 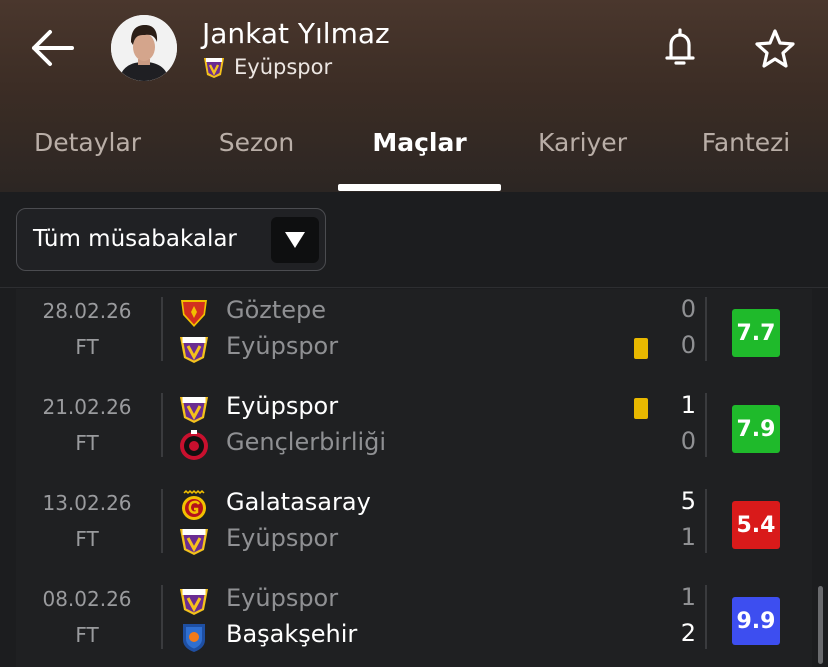 What do you see at coordinates (438, 444) in the screenshot?
I see `away-team-row: Gençlerbirliği 0` at bounding box center [438, 444].